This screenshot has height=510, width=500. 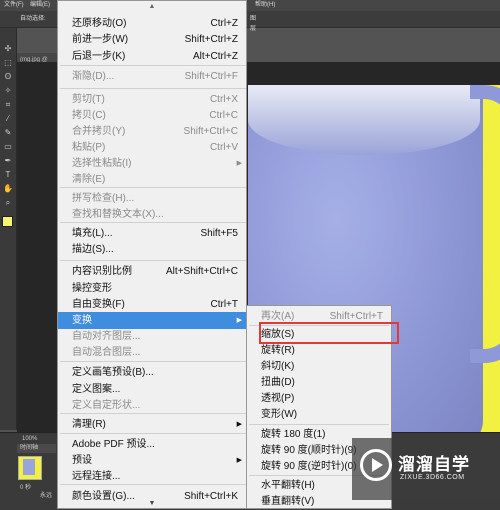 I want to click on frame-delay: 0 秒, so click(x=25, y=486).